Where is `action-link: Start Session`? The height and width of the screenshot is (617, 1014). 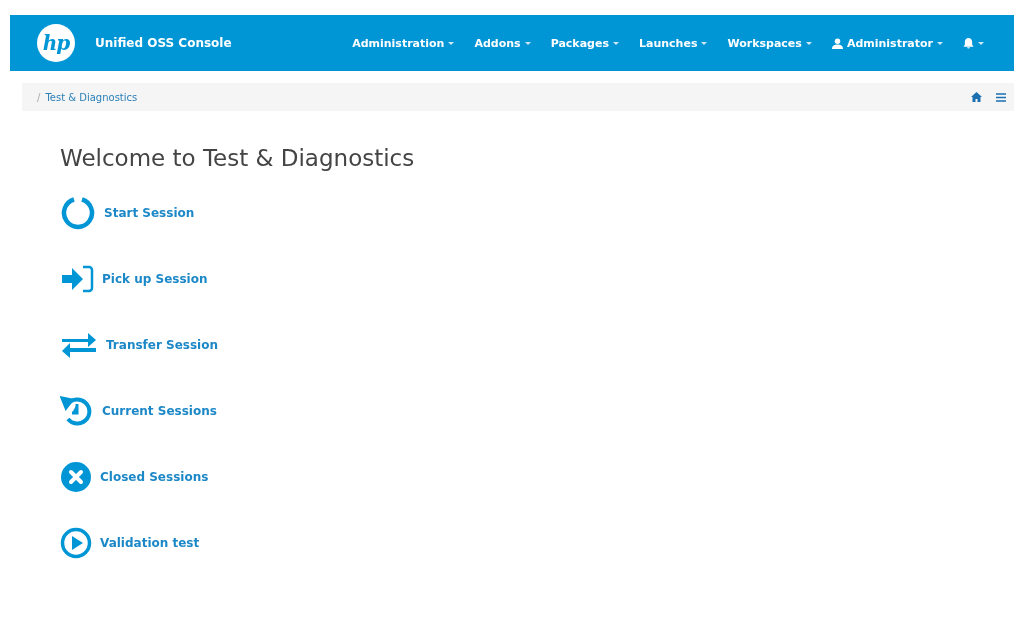
action-link: Start Session is located at coordinates (537, 213).